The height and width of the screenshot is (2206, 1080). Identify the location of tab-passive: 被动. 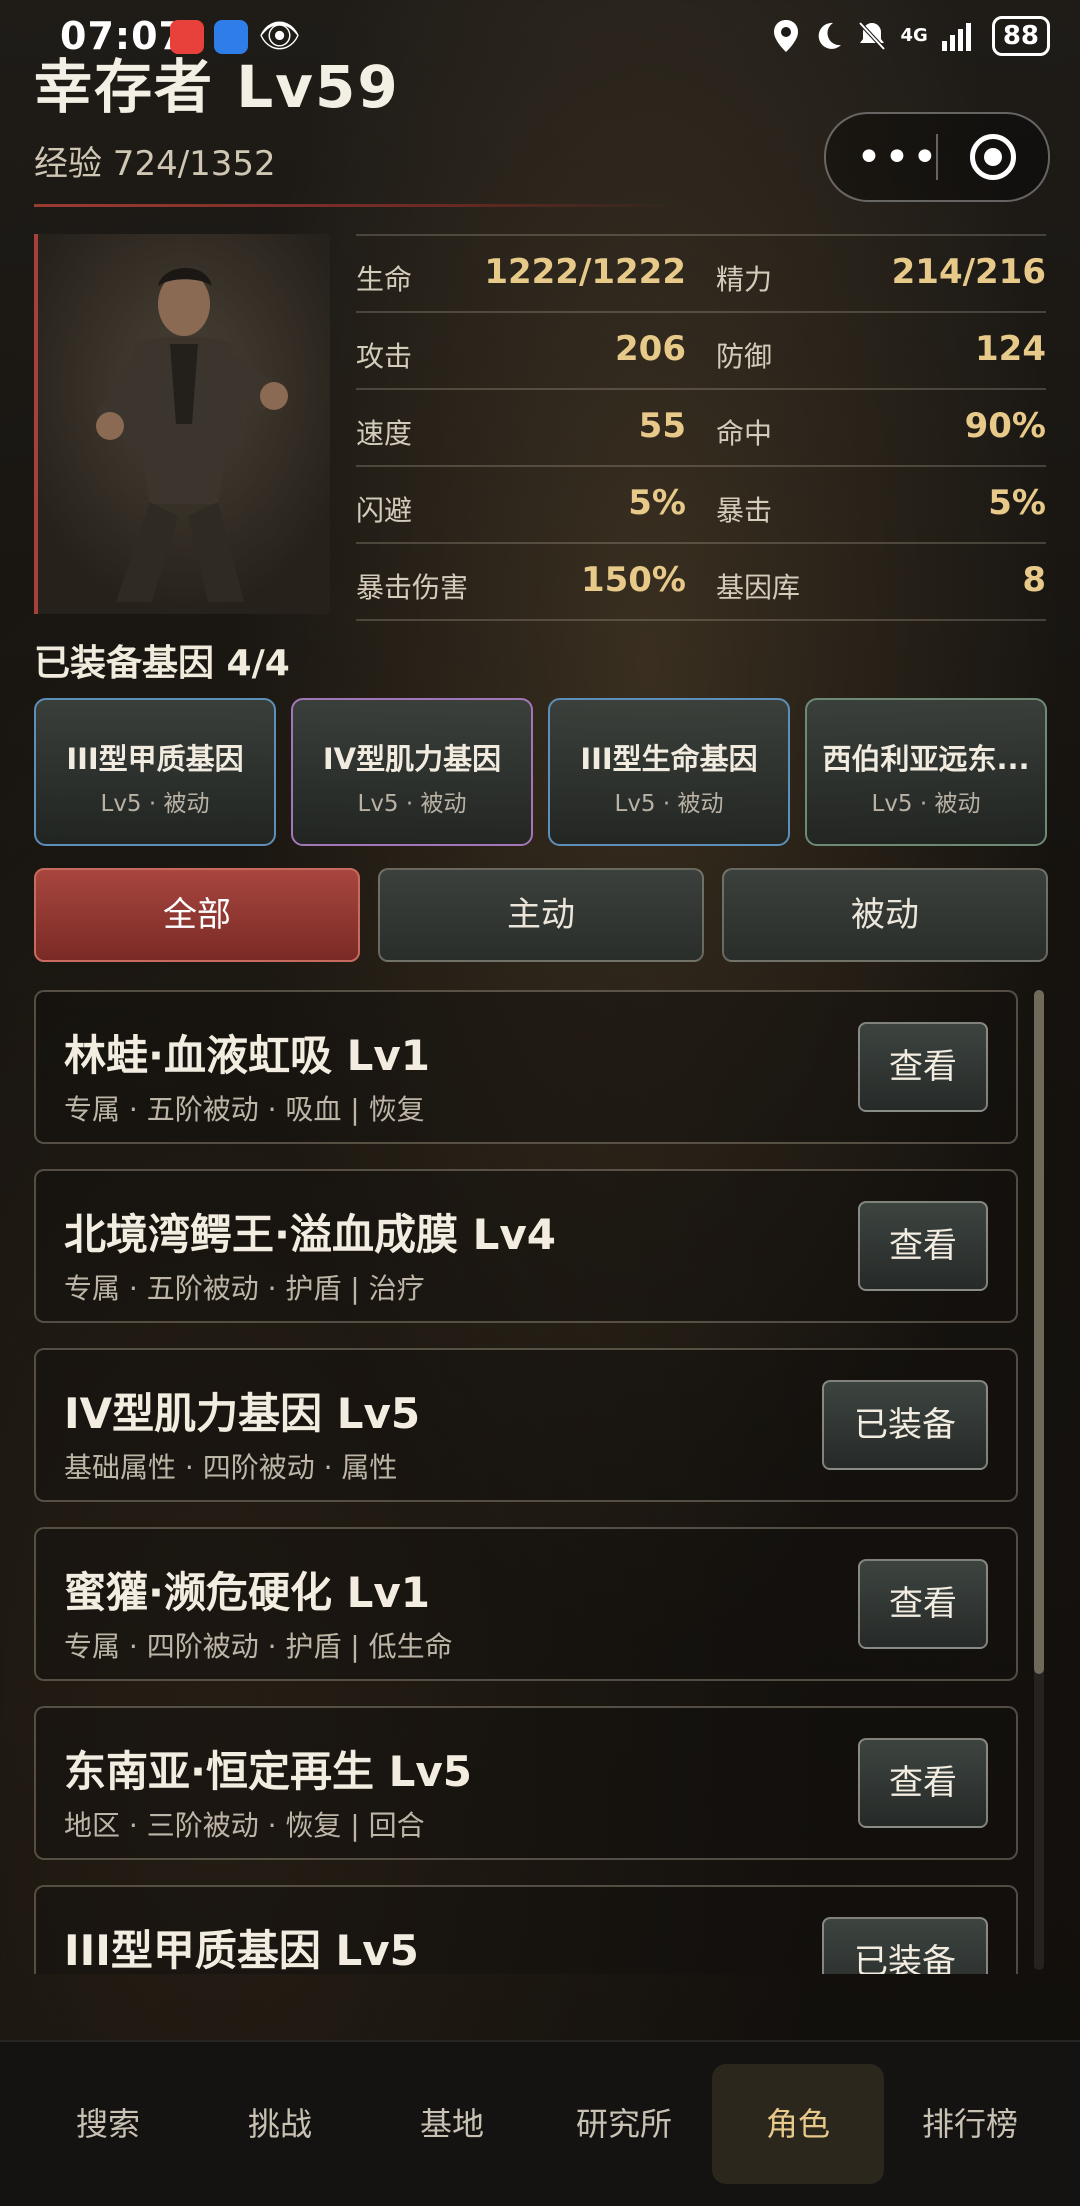
(885, 915).